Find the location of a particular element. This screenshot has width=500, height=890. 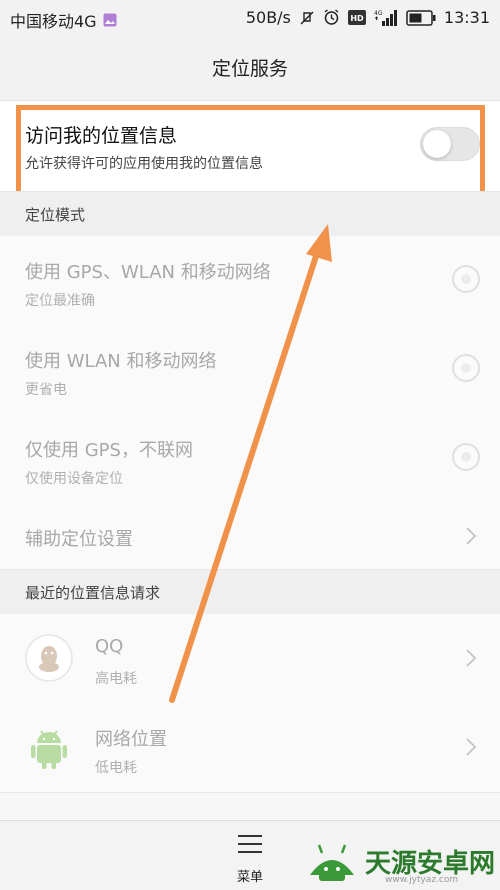

recent-app-qq: QQ 高电耗 is located at coordinates (250, 659).